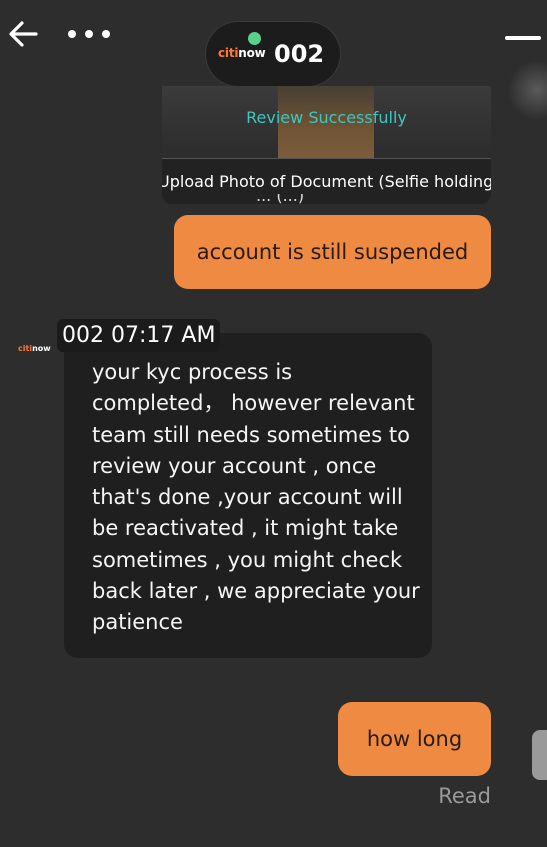  Describe the element at coordinates (280, 199) in the screenshot. I see `document-title-continued: ... (...)` at that location.